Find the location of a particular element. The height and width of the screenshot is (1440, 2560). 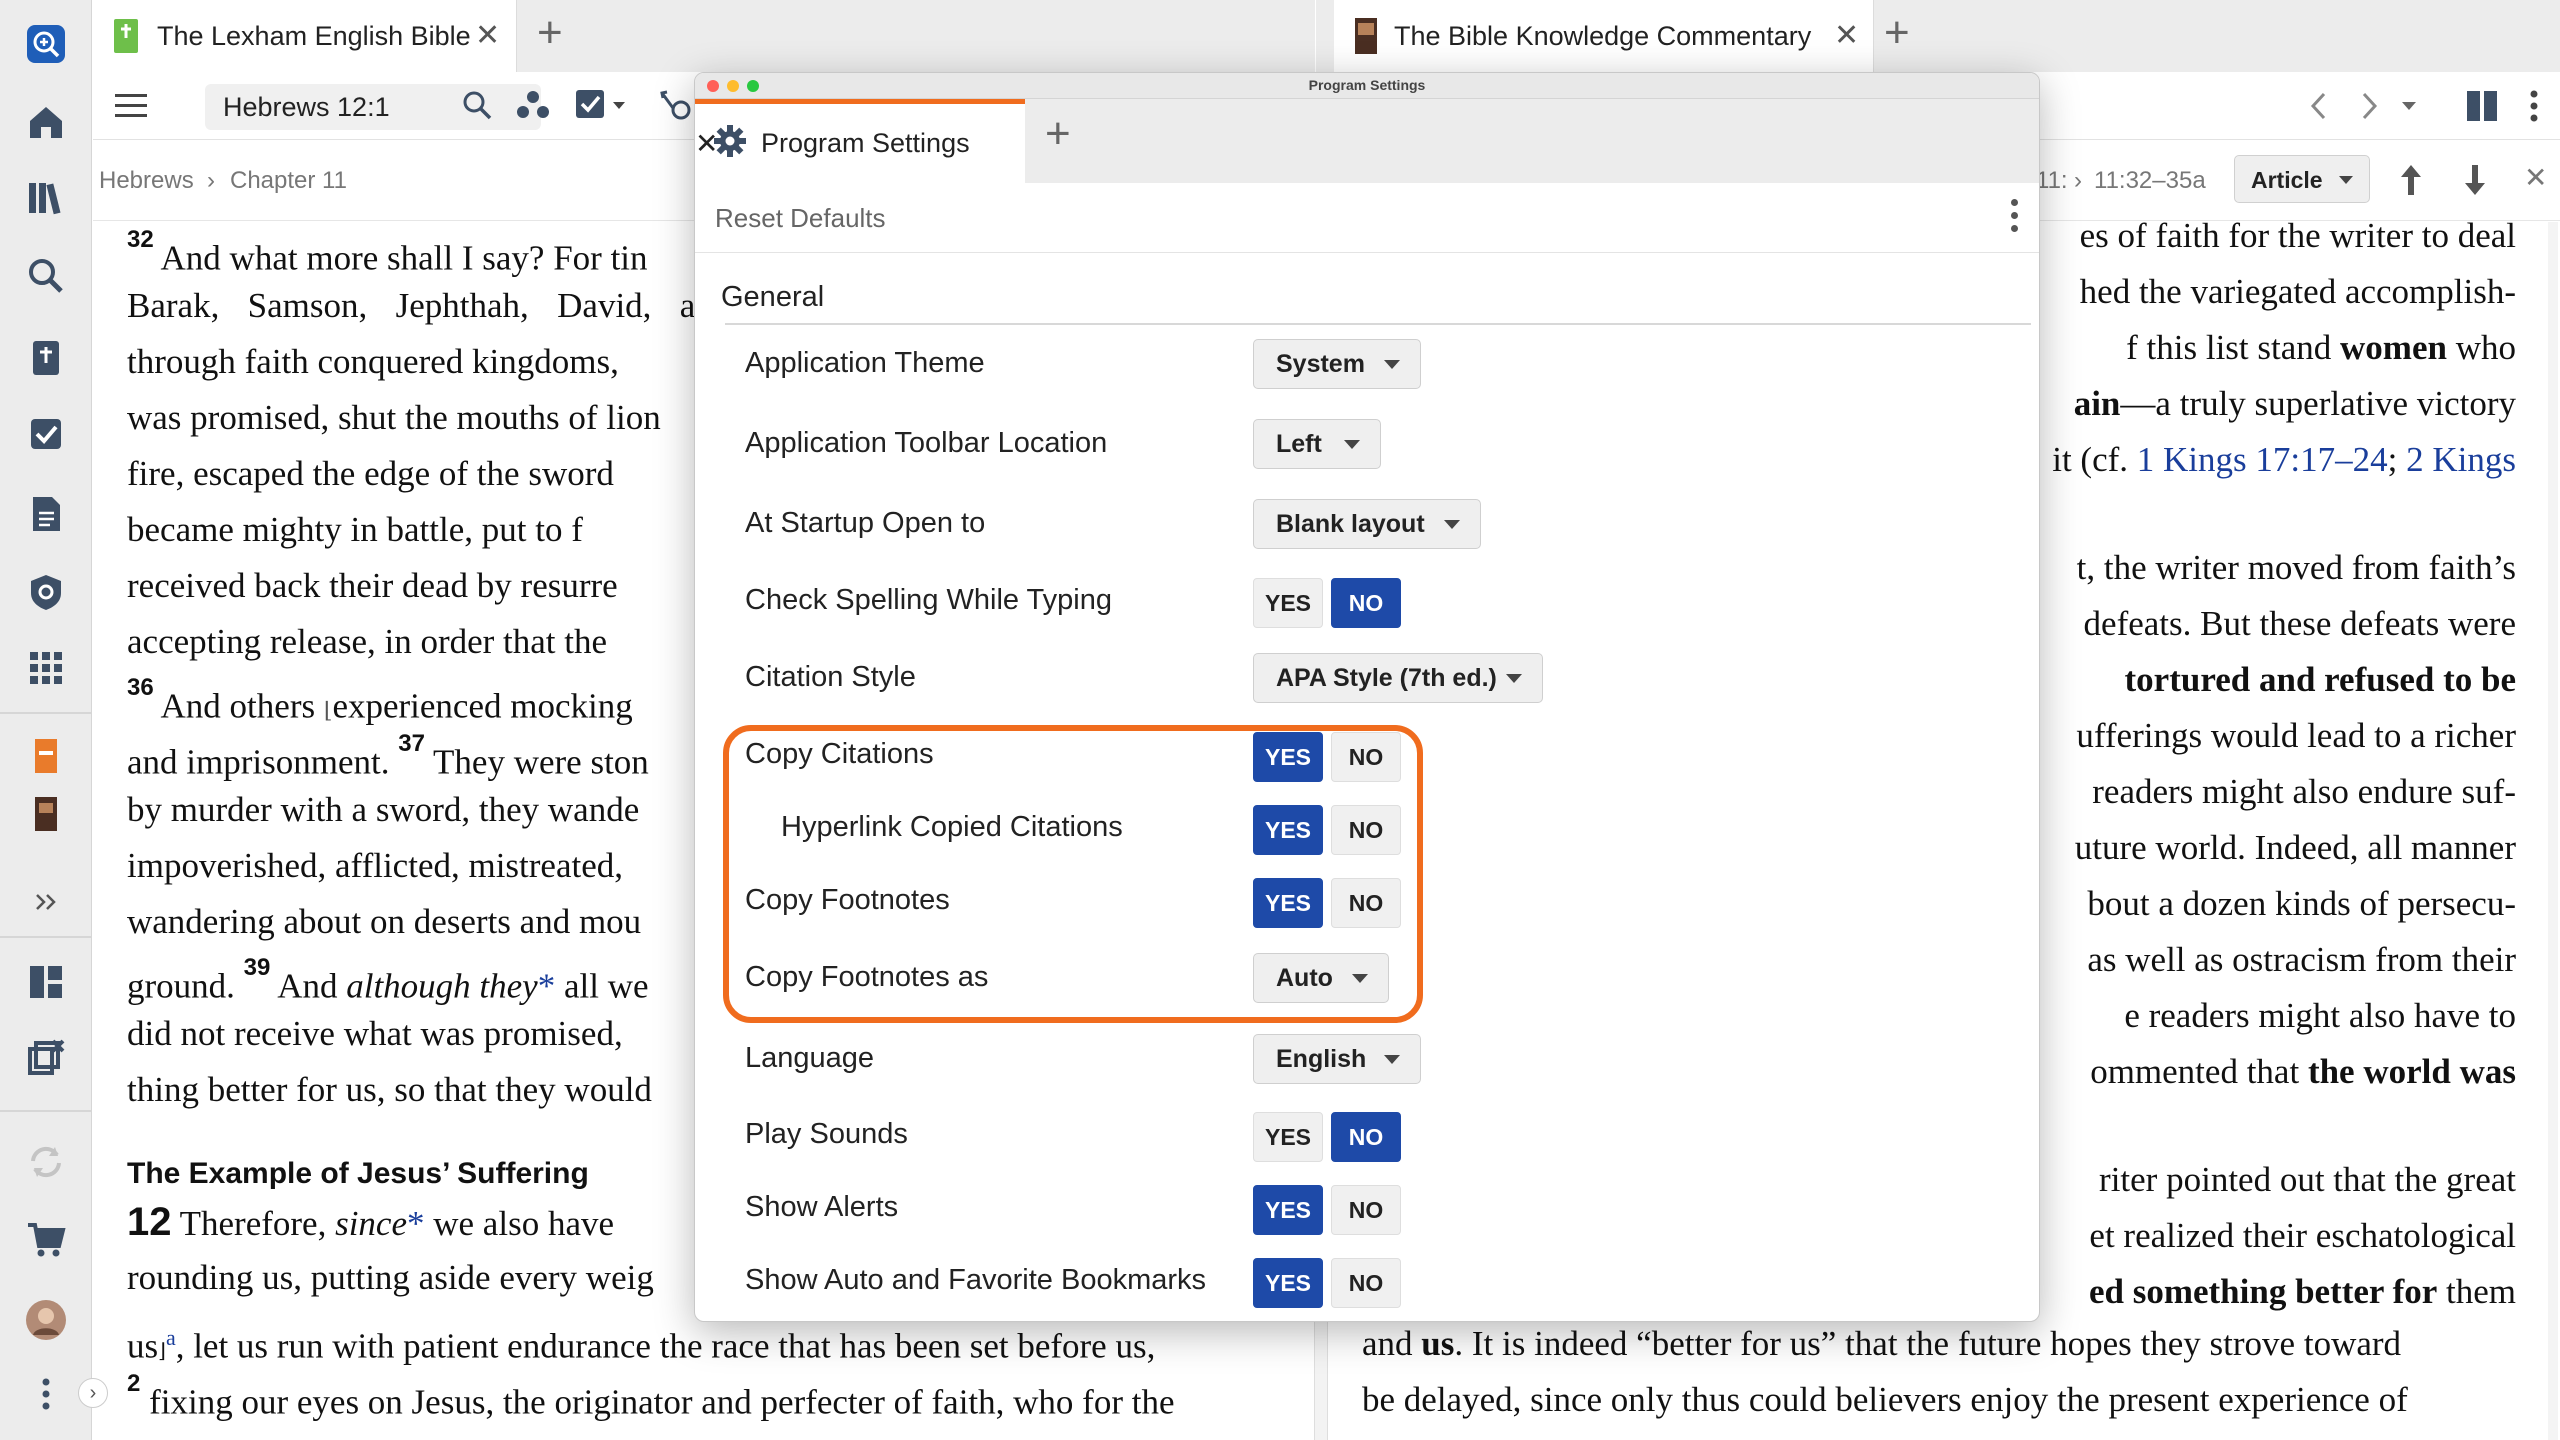

search-add-icon is located at coordinates (46, 44).